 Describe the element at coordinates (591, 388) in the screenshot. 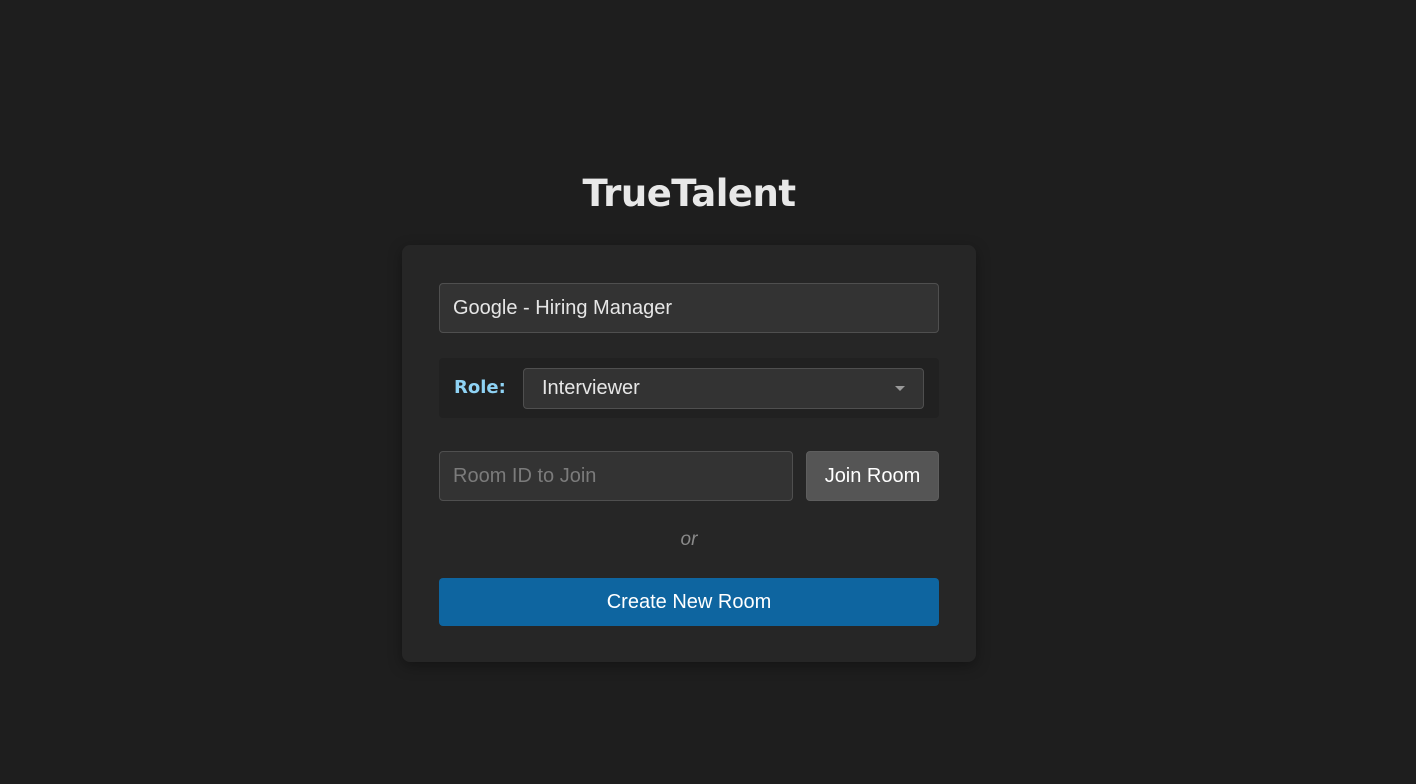

I see `role-selected-value: Interviewer` at that location.